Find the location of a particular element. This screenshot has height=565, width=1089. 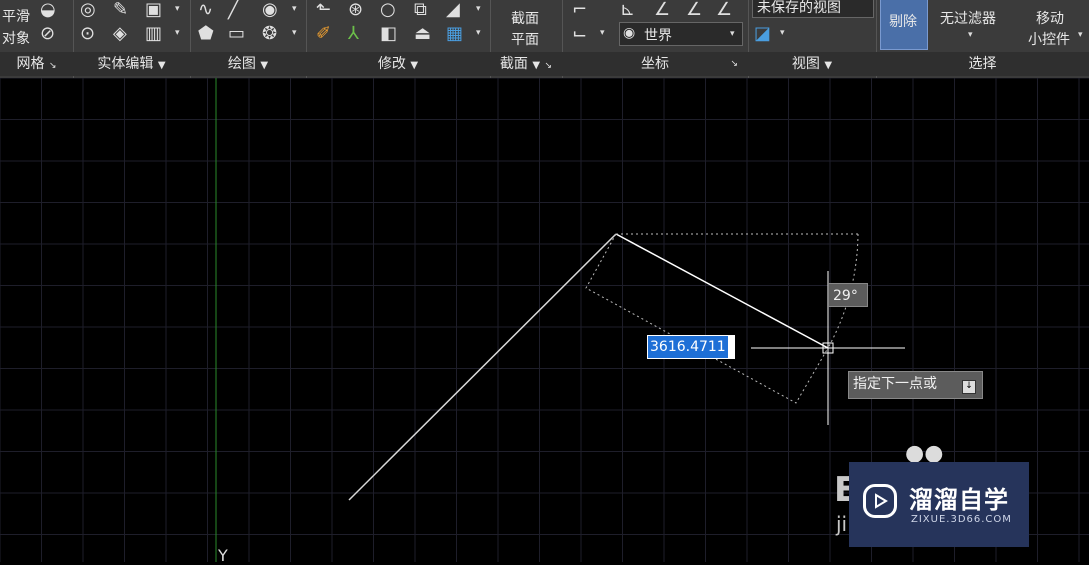

panel-label-coordinates: 坐标 ↘ is located at coordinates (655, 64).